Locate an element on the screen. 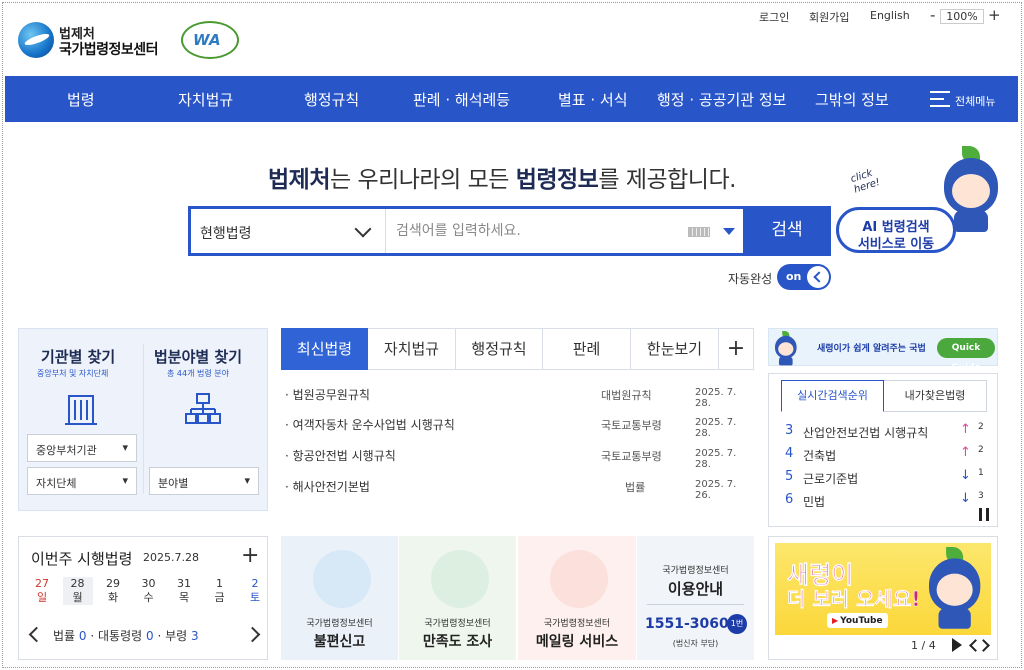  mailing-card: 국가법령정보센터 메일링 서비스 is located at coordinates (577, 598).